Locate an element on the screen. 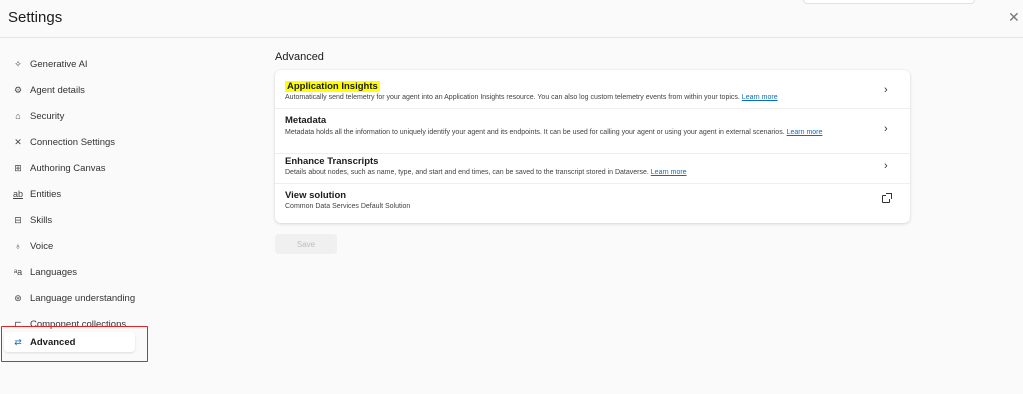 Image resolution: width=1023 pixels, height=394 pixels. open-external-icon is located at coordinates (887, 198).